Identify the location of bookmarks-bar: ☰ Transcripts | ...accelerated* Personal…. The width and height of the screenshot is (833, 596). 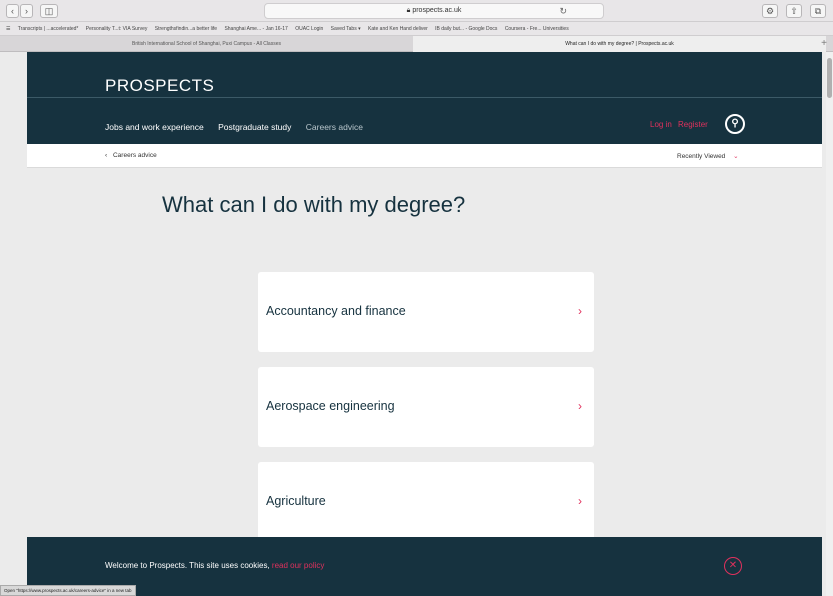
(416, 29).